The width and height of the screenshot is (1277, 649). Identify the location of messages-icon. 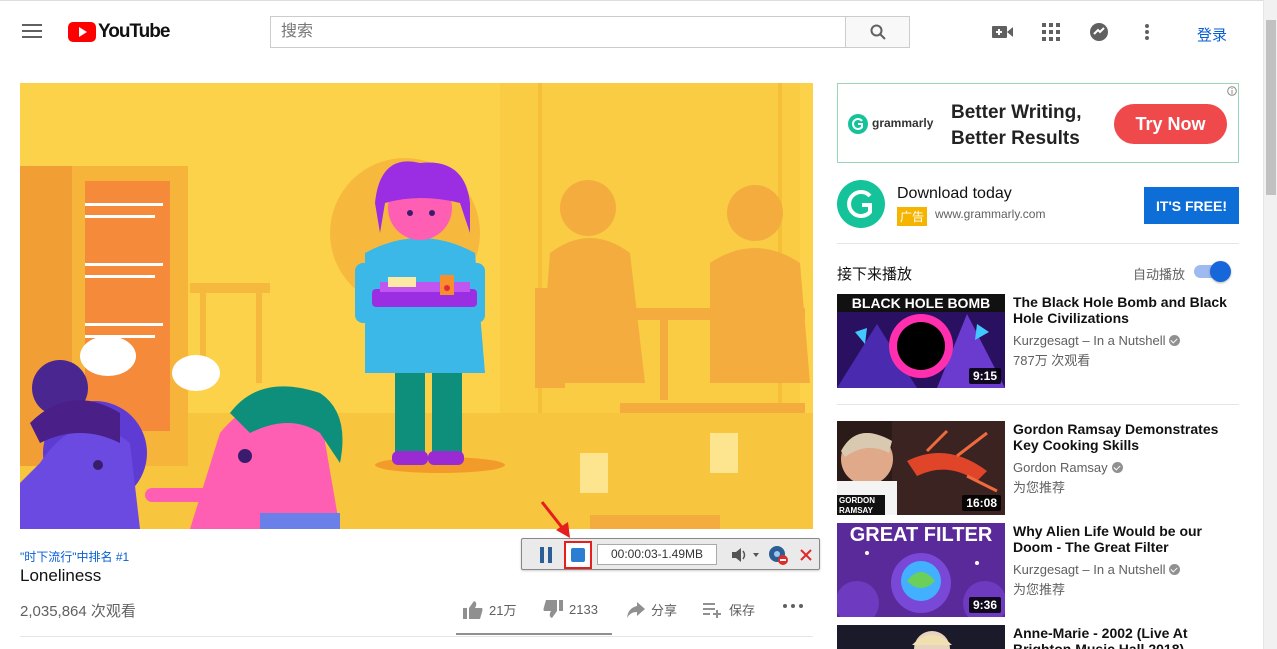
(1099, 32).